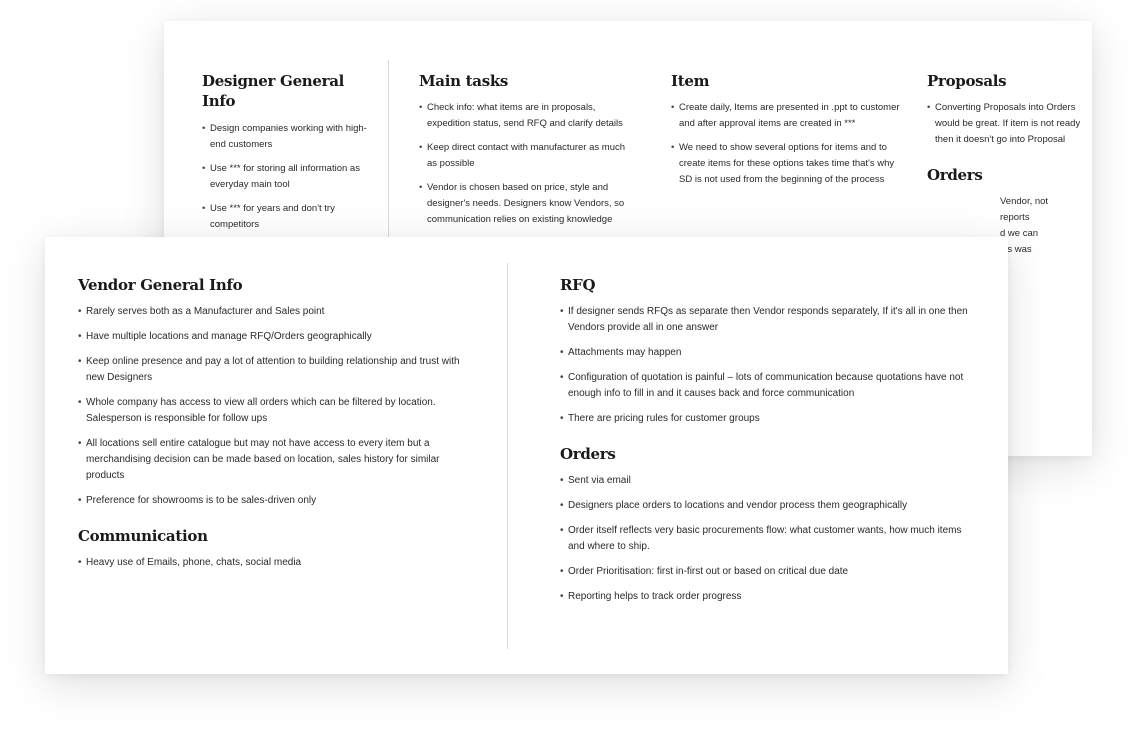 Image resolution: width=1138 pixels, height=745 pixels. Describe the element at coordinates (160, 285) in the screenshot. I see `section-title: Vendor General Info` at that location.